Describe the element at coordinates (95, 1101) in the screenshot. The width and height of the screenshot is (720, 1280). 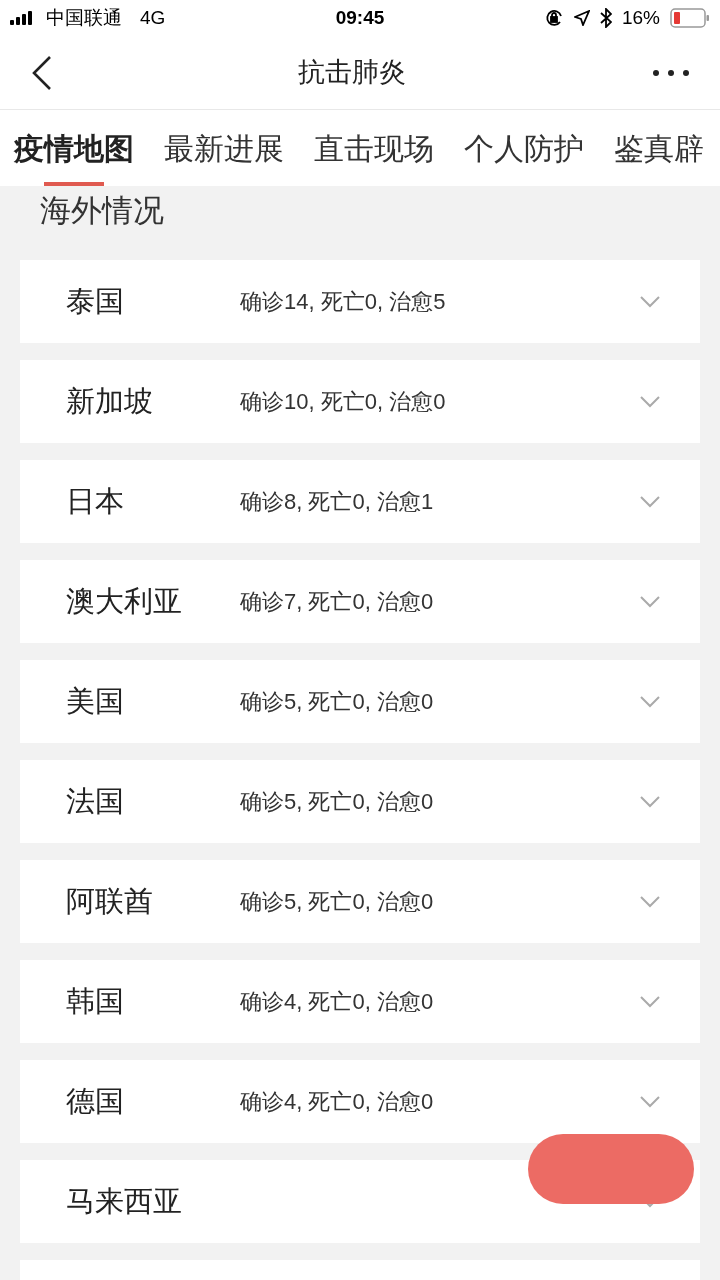
I see `country-name: 德国` at that location.